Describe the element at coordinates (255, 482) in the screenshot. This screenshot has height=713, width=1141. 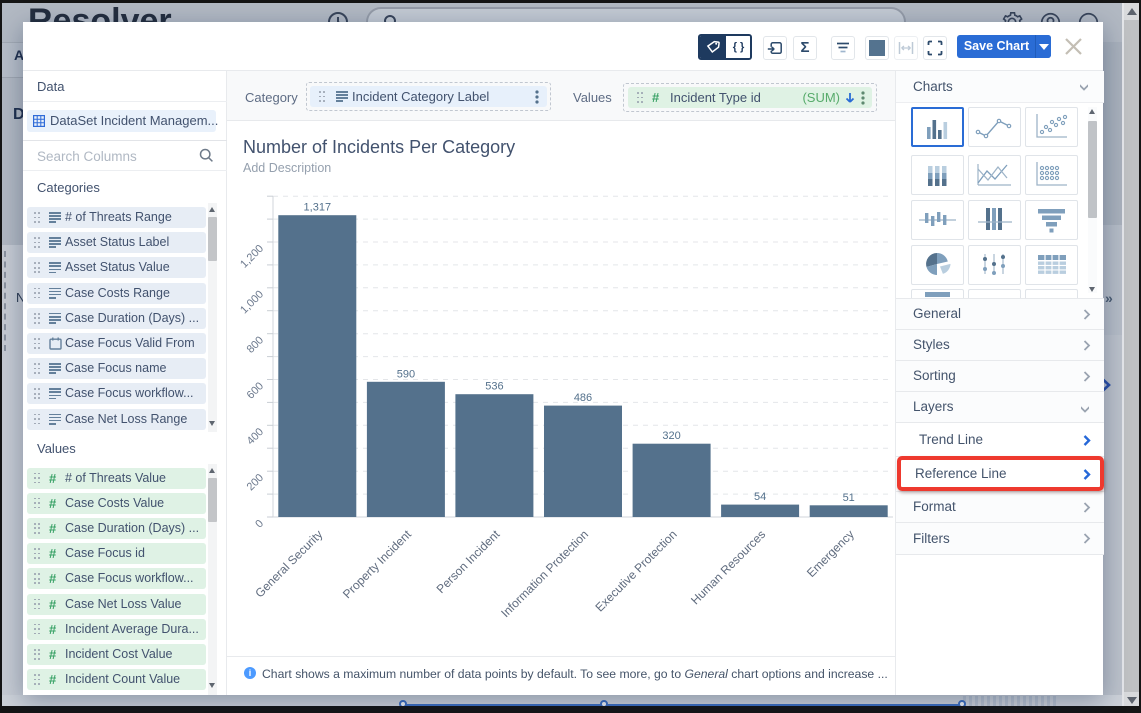
I see `svg-text: 200` at that location.